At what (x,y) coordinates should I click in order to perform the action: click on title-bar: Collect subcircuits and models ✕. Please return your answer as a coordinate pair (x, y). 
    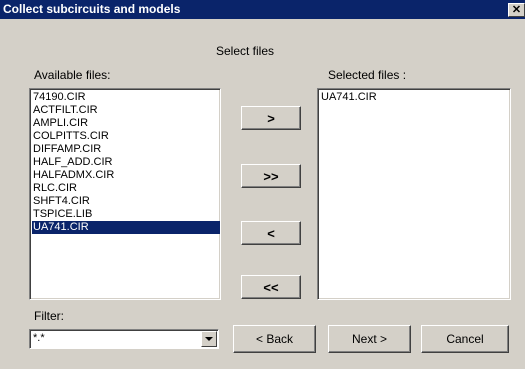
    Looking at the image, I should click on (262, 9).